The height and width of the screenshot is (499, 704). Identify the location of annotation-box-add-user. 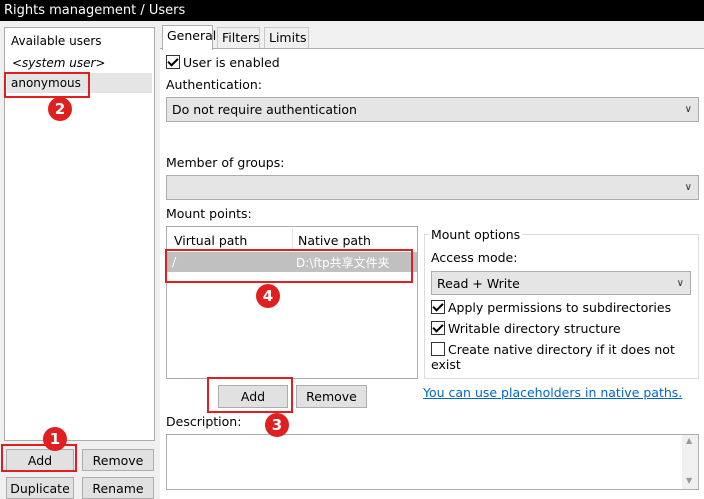
(39, 458).